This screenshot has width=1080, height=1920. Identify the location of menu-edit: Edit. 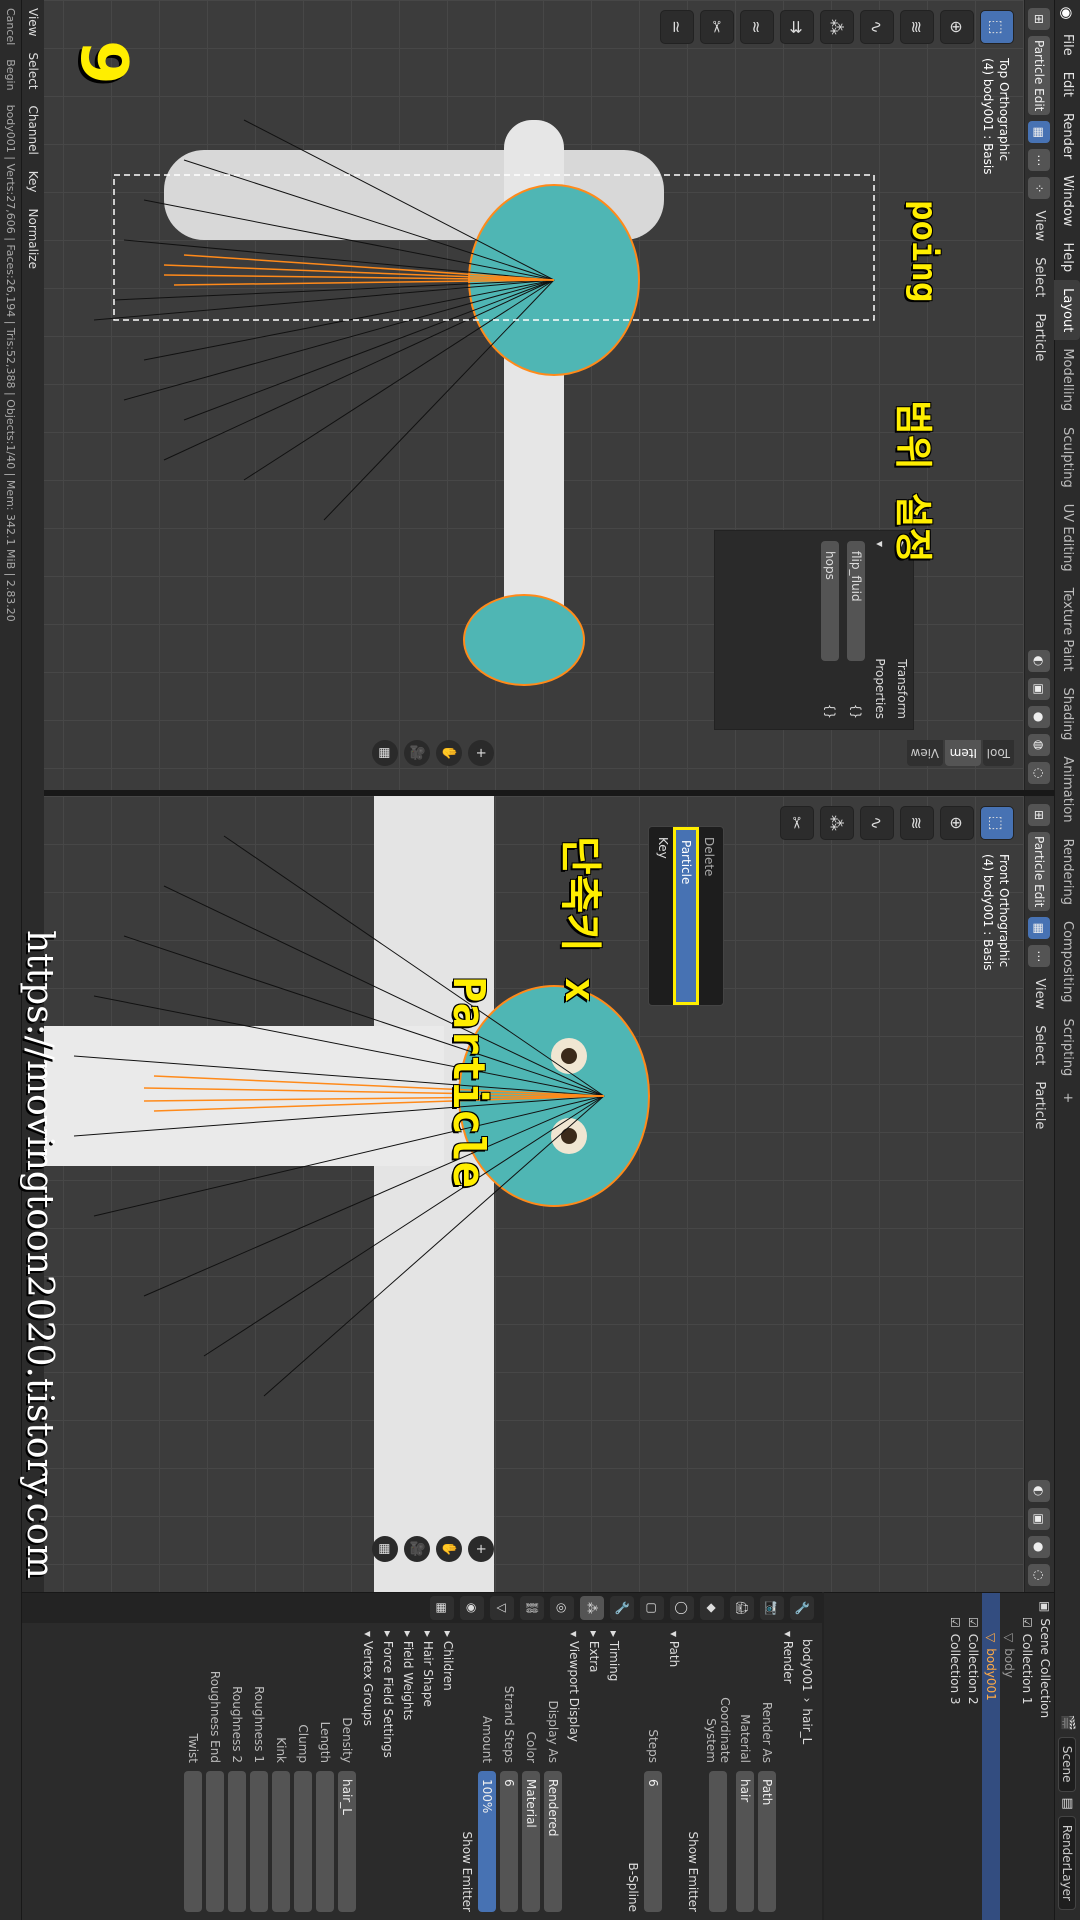
(1067, 84).